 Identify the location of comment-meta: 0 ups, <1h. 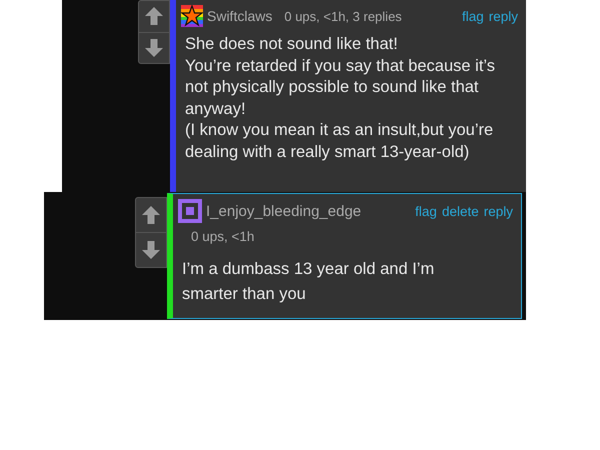
(223, 236).